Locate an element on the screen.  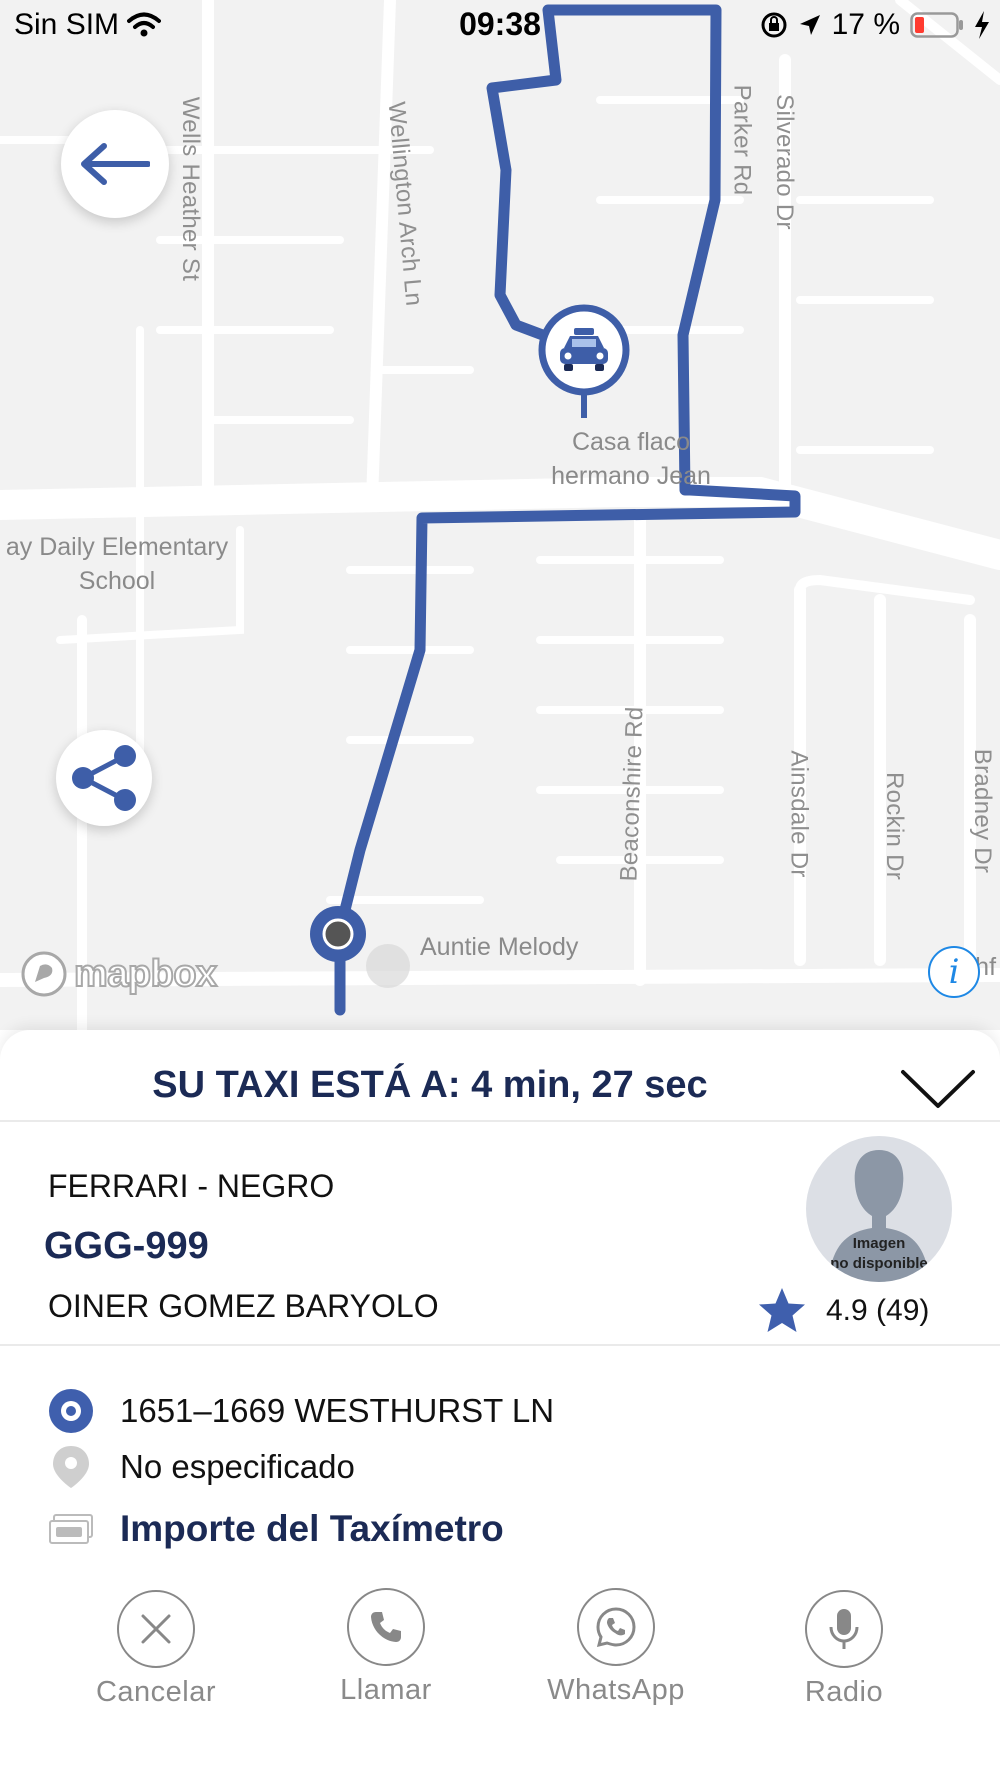
street-label: Silverado Dr is located at coordinates (784, 162).